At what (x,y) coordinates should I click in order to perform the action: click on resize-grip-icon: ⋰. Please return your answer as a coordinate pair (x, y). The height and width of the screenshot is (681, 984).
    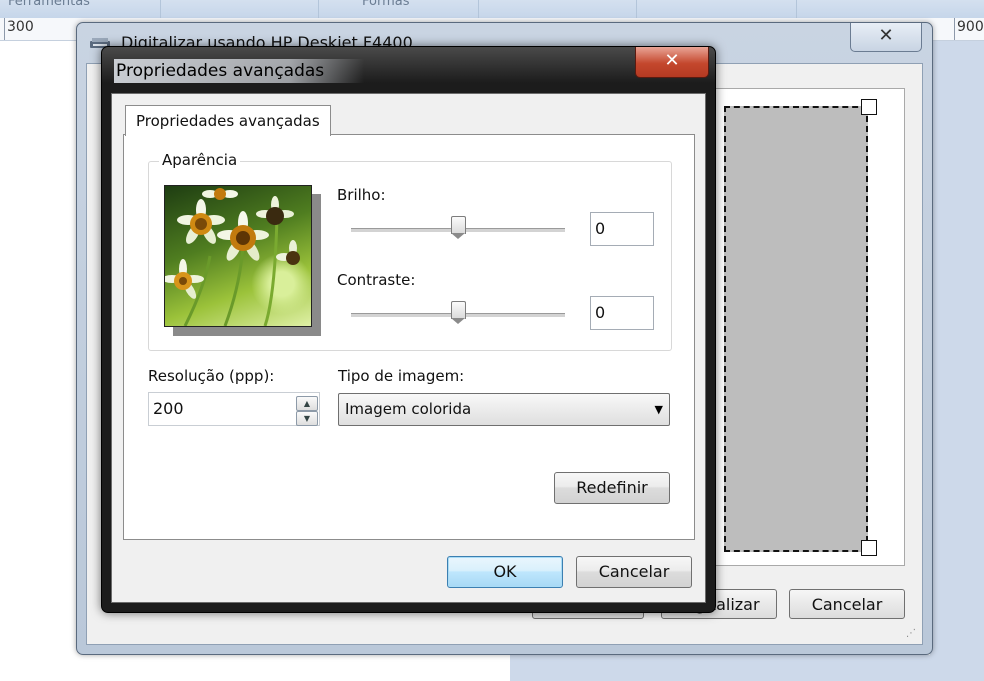
    Looking at the image, I should click on (912, 634).